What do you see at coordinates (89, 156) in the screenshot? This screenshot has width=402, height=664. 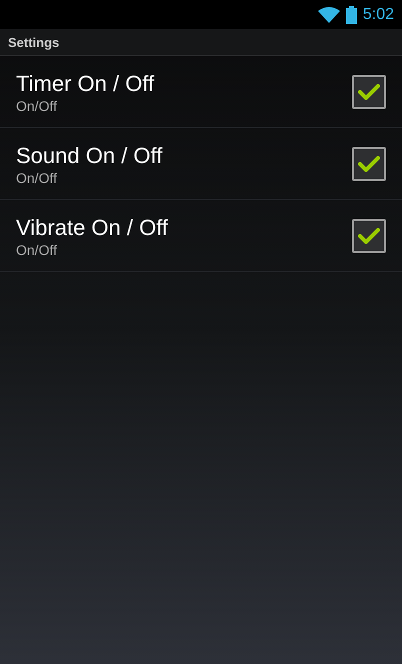 I see `setting-title: Sound On / Off` at bounding box center [89, 156].